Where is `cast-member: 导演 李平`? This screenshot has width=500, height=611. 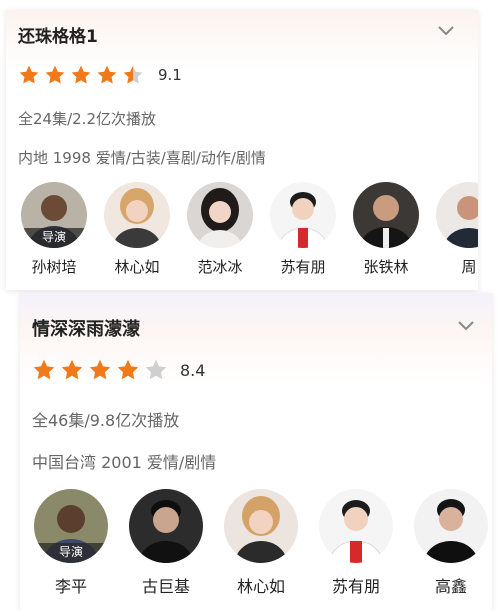 cast-member: 导演 李平 is located at coordinates (71, 543).